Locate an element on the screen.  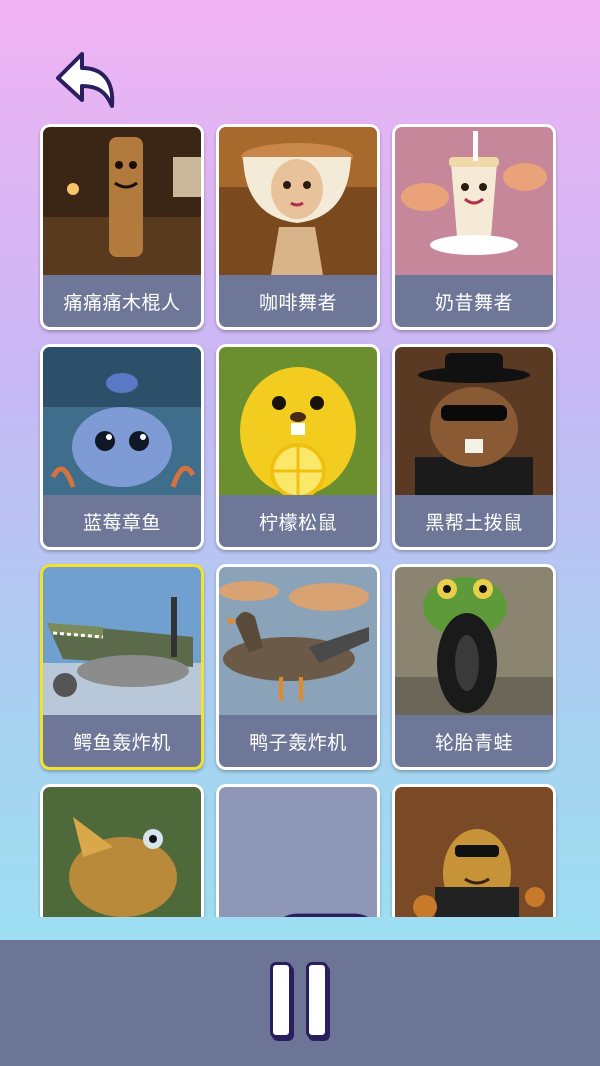
back-button is located at coordinates (86, 80).